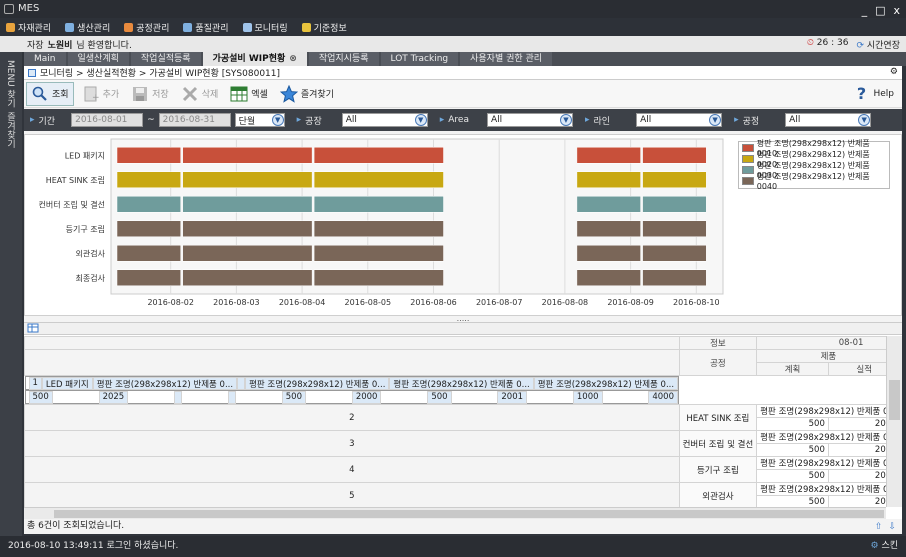 The width and height of the screenshot is (906, 557). I want to click on add-button: + 추가, so click(101, 94).